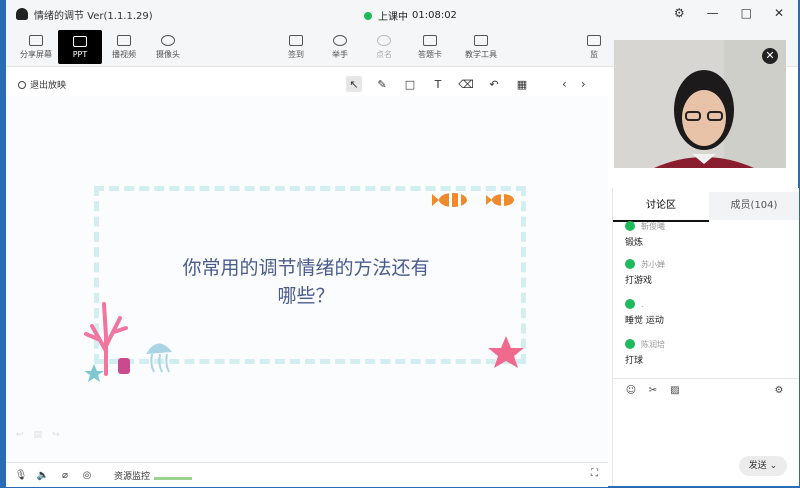  I want to click on sign-in-button: 签到, so click(296, 47).